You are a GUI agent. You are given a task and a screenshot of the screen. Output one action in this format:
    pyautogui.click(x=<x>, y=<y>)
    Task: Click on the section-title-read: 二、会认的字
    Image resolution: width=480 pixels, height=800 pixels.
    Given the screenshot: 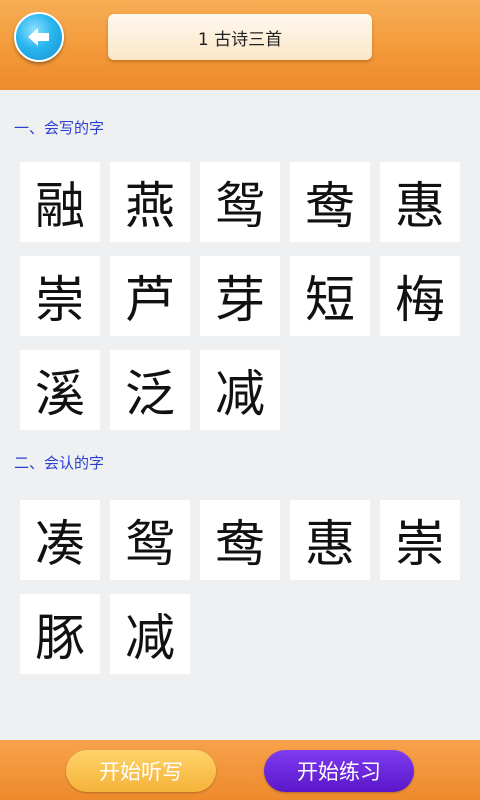 What is the action you would take?
    pyautogui.click(x=59, y=463)
    